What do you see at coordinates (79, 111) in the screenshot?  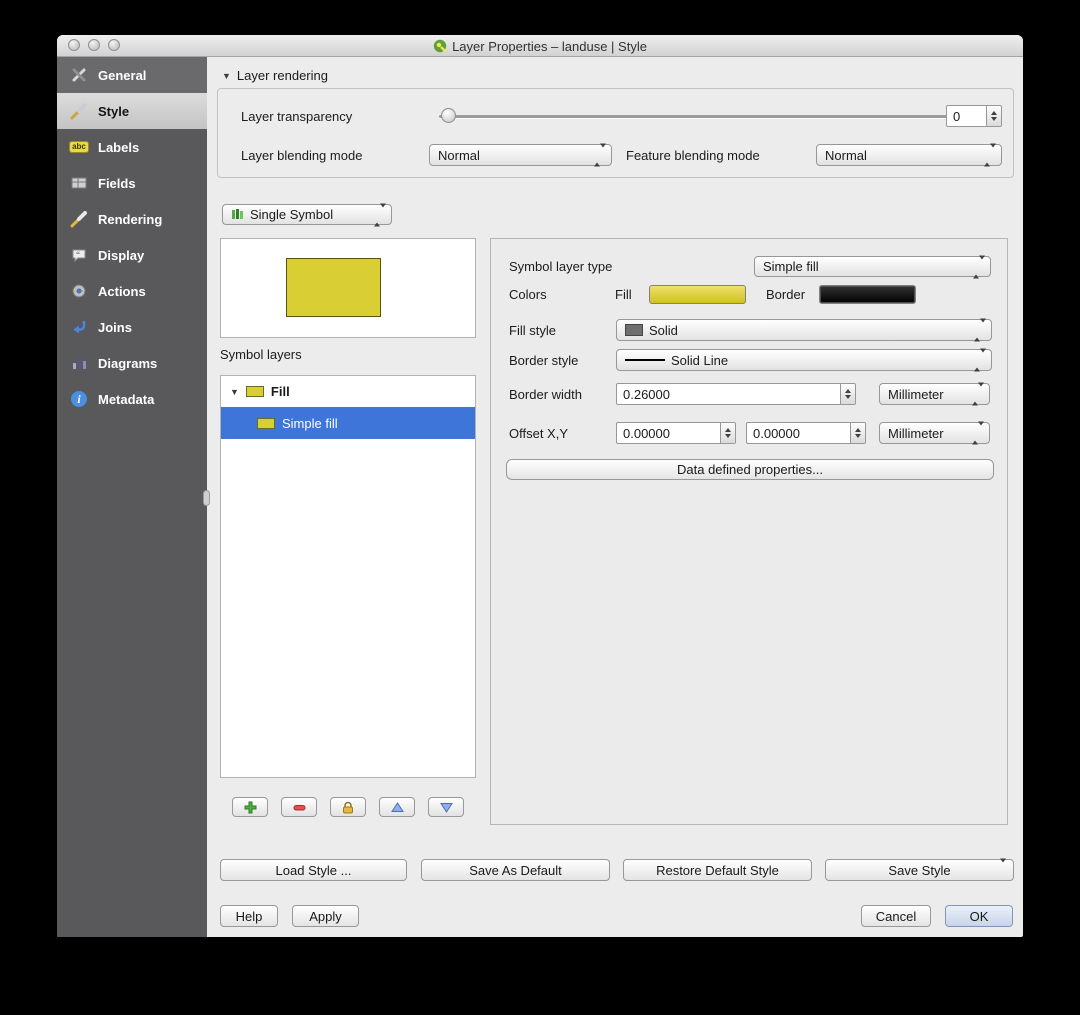 I see `paintbrush-icon` at bounding box center [79, 111].